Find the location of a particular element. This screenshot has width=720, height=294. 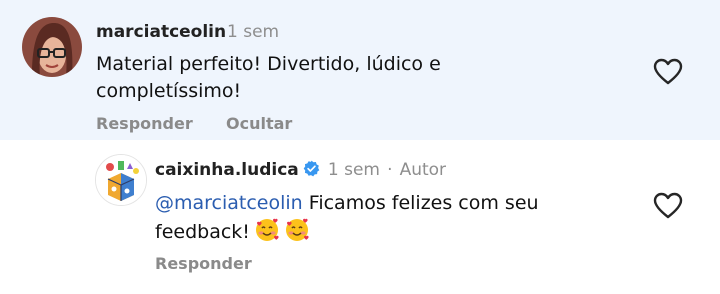

comment-timestamp: 1 sem is located at coordinates (253, 32).